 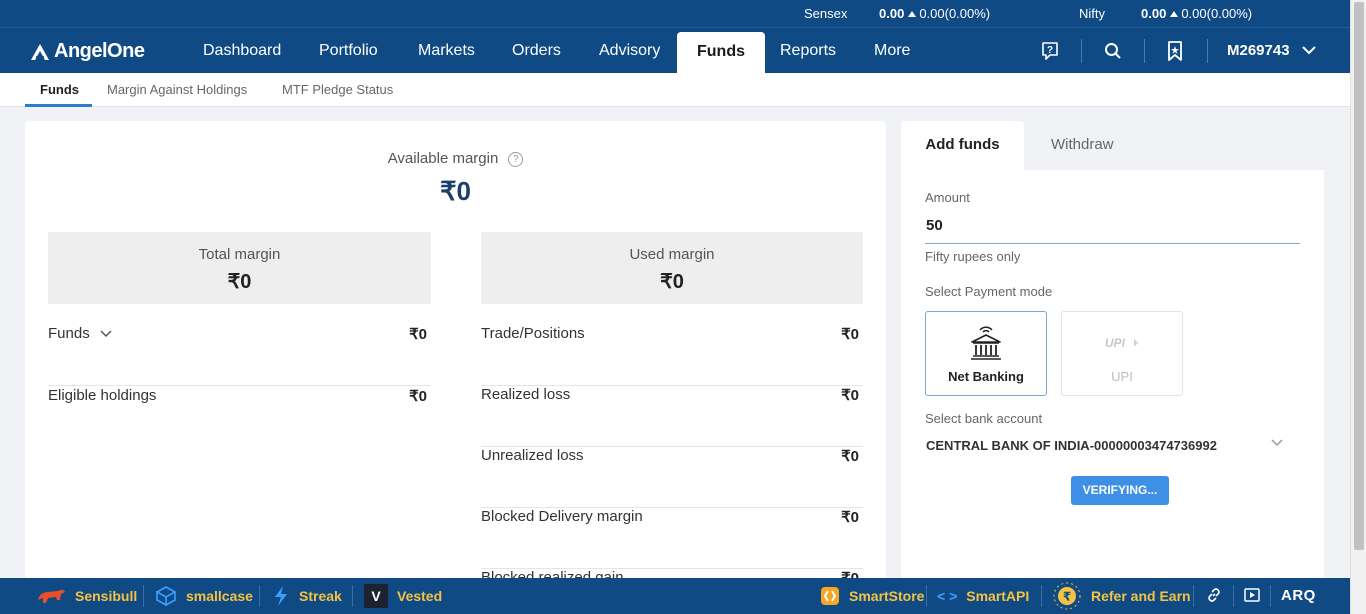 I want to click on link-icon, so click(x=1214, y=597).